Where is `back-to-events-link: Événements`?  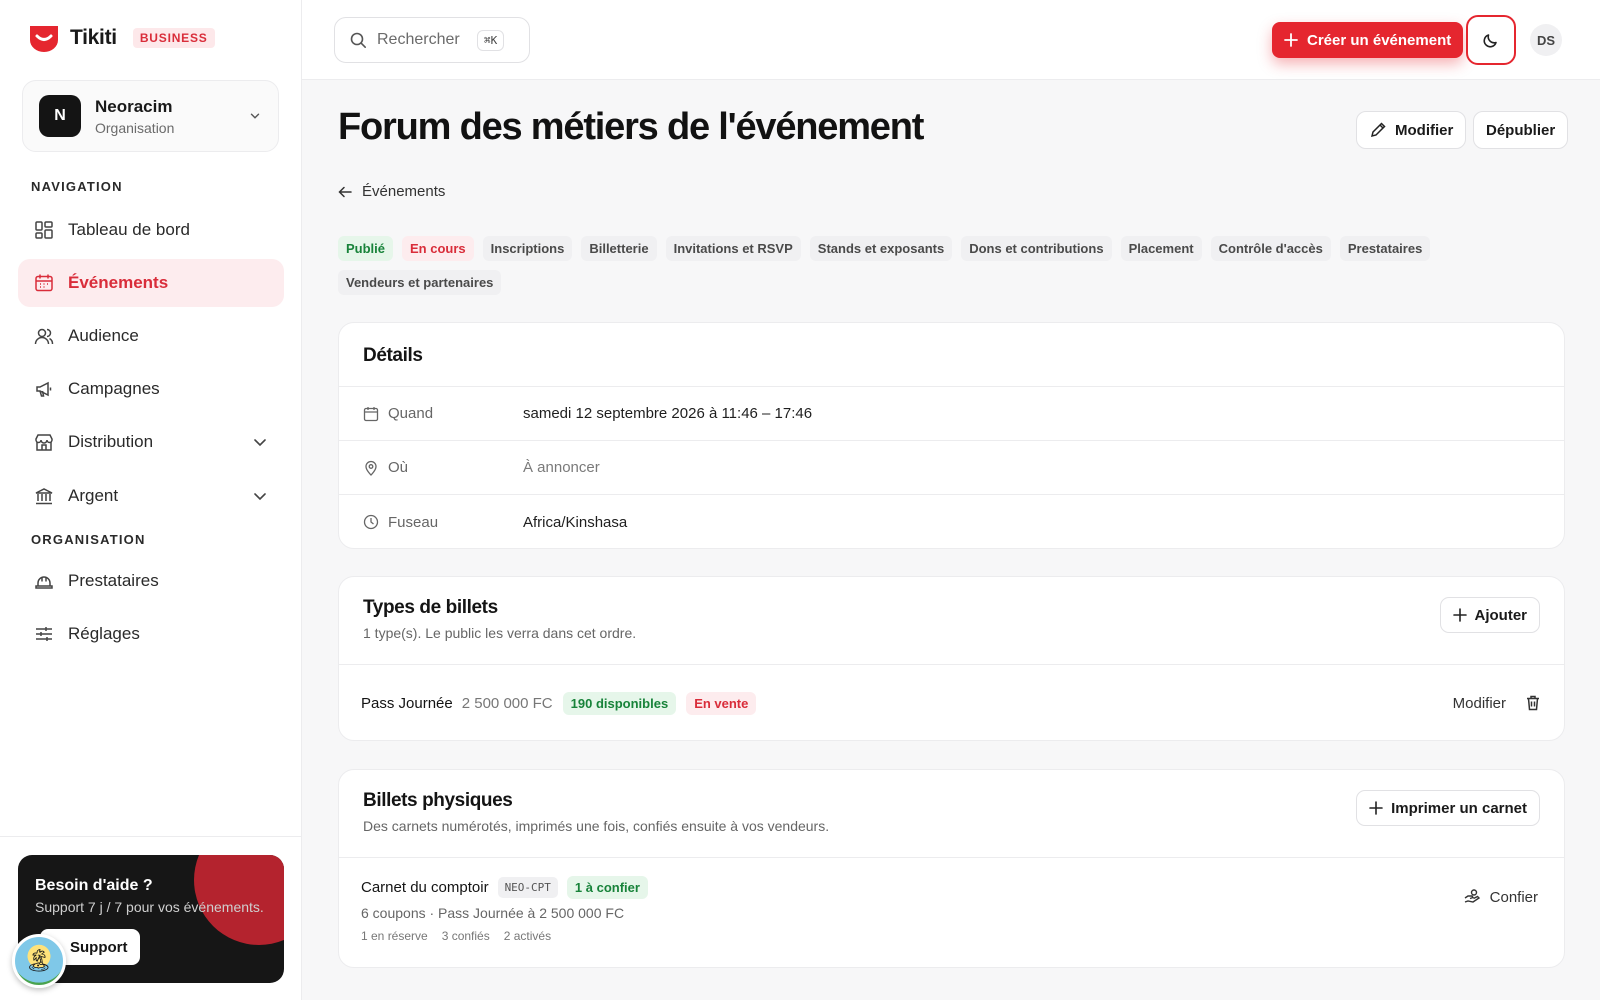
back-to-events-link: Événements is located at coordinates (391, 191).